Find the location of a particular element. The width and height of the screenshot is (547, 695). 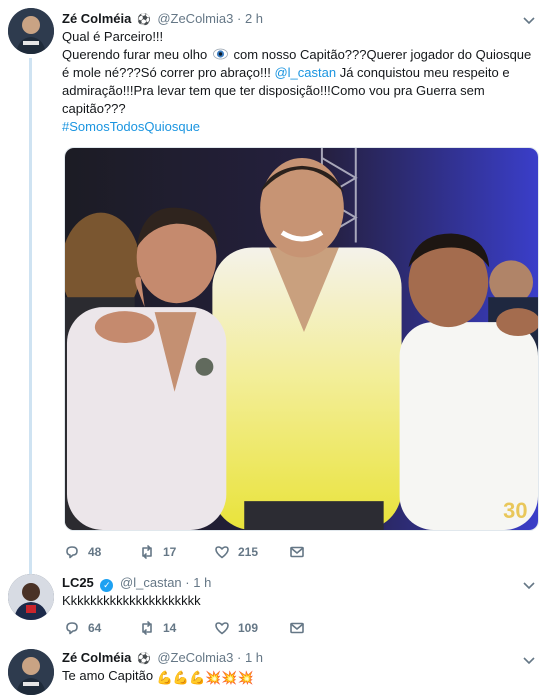

retweet-button: 14 is located at coordinates (176, 628).